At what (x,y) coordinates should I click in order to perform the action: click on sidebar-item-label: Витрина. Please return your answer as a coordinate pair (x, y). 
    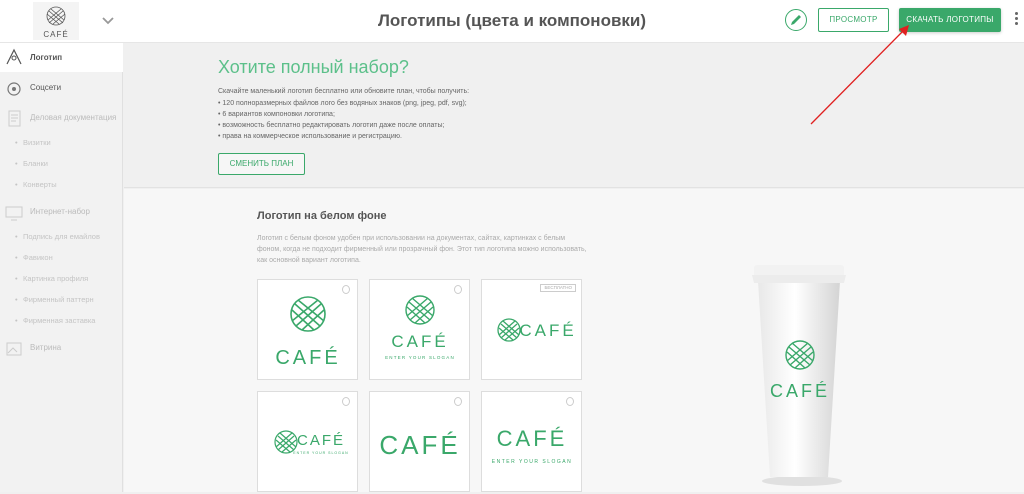
    Looking at the image, I should click on (46, 347).